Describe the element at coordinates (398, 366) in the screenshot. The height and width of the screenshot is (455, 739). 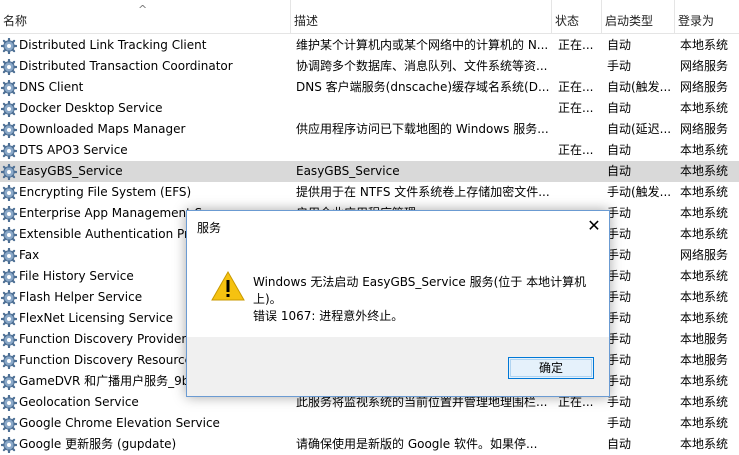
I see `dialog-footer: 确定` at that location.